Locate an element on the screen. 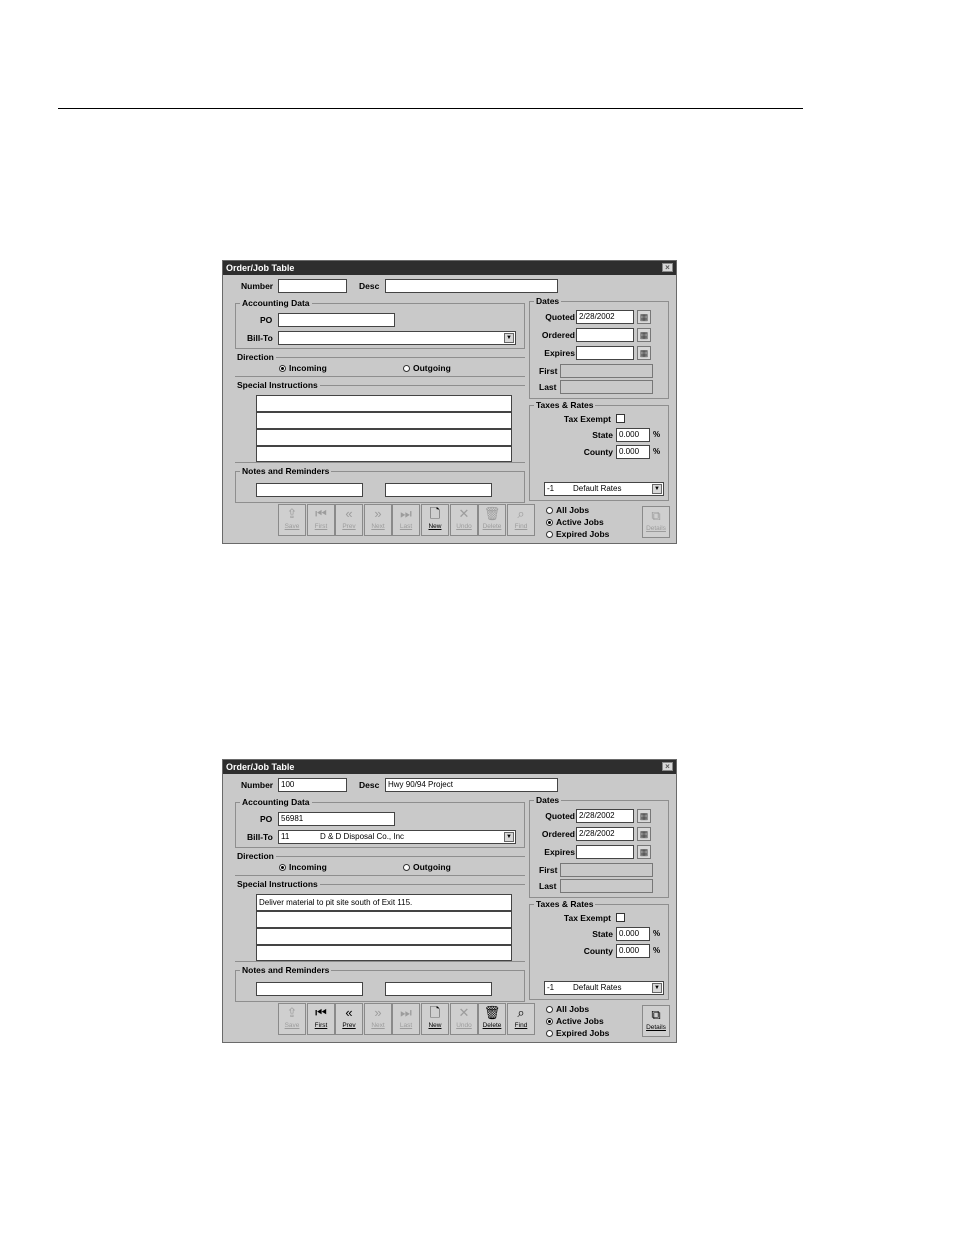 This screenshot has height=1235, width=954. desc-input is located at coordinates (471, 286).